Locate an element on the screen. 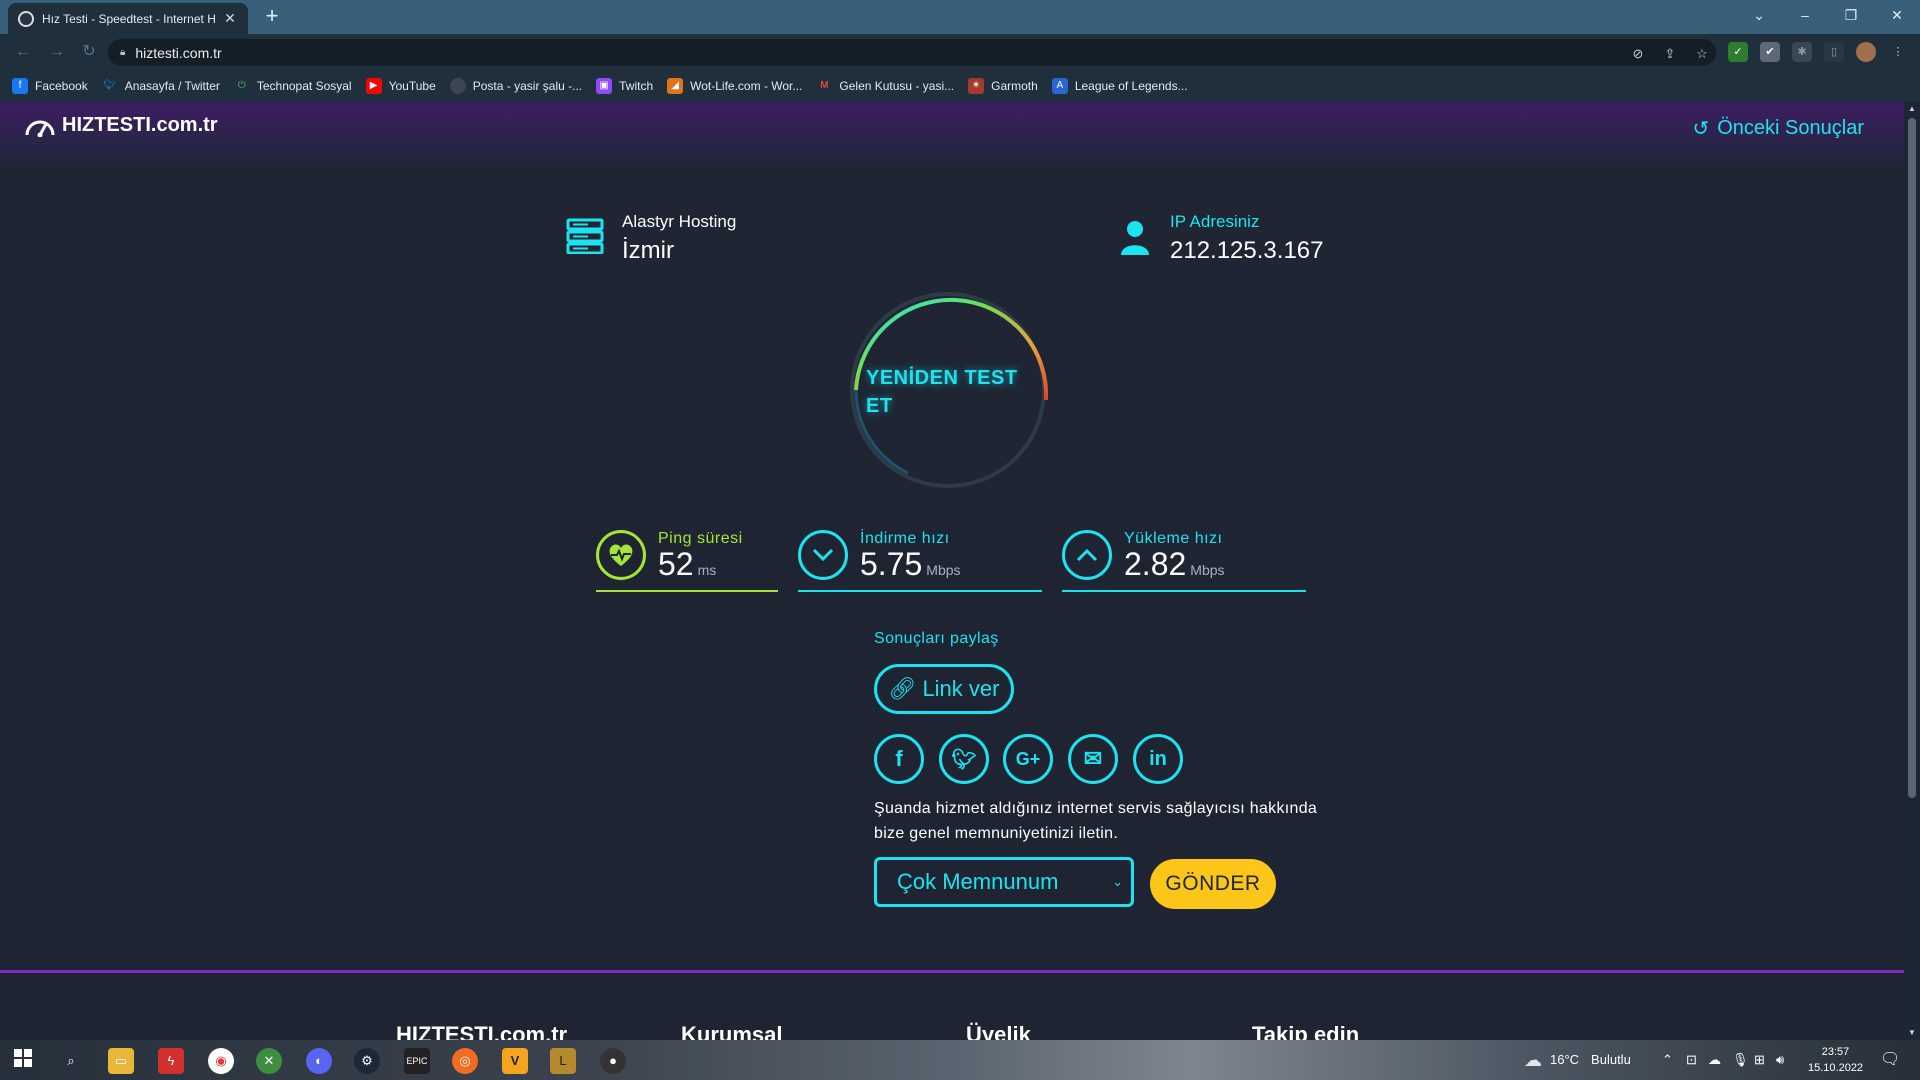 This screenshot has width=1920, height=1080. lol-icon: A is located at coordinates (1059, 86).